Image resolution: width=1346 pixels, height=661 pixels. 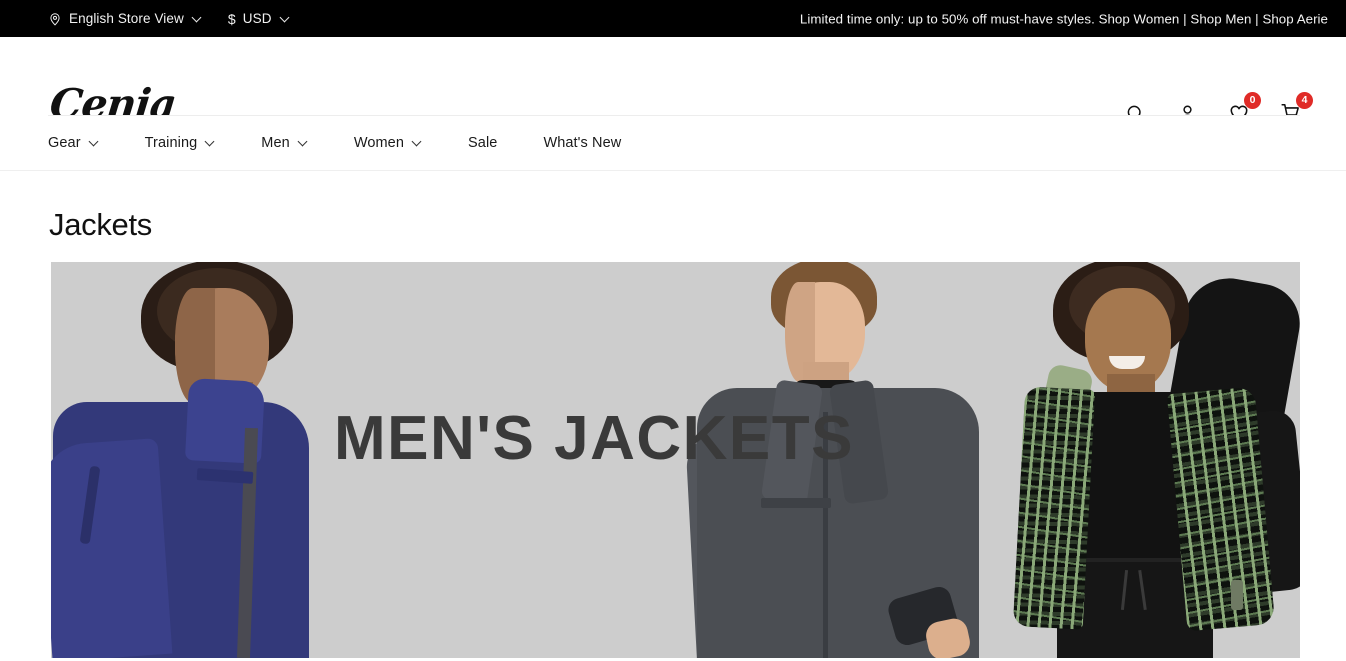 What do you see at coordinates (55, 19) in the screenshot?
I see `location-pin-icon` at bounding box center [55, 19].